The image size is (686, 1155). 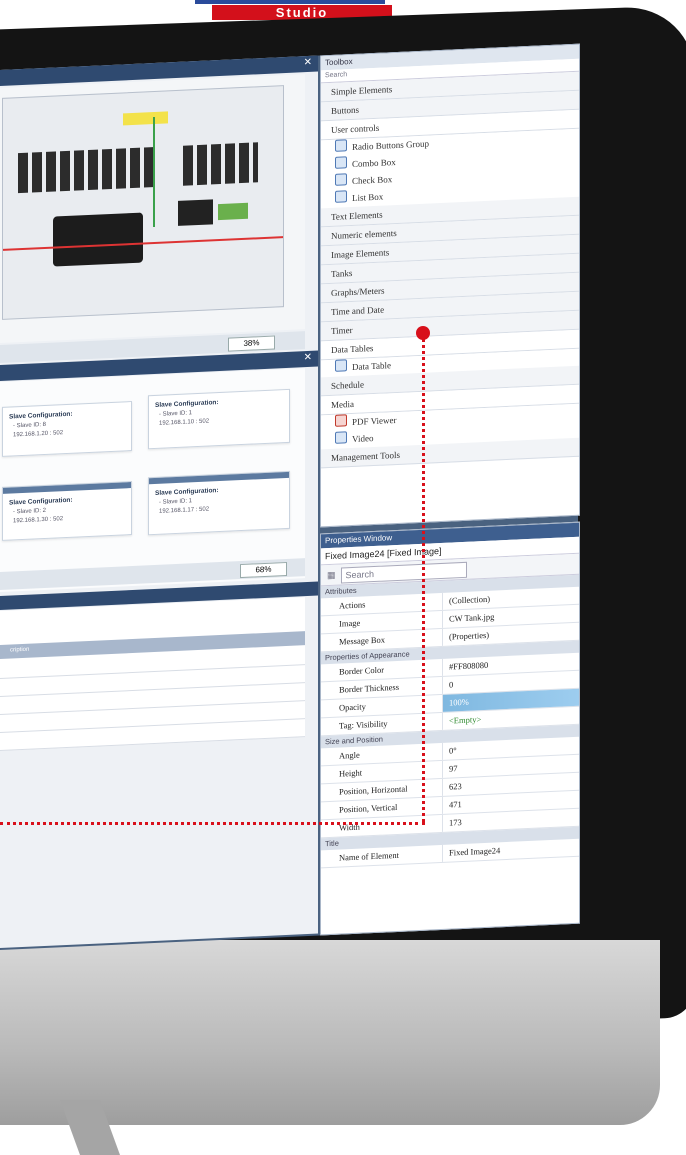 I want to click on combo-box-icon, so click(x=341, y=162).